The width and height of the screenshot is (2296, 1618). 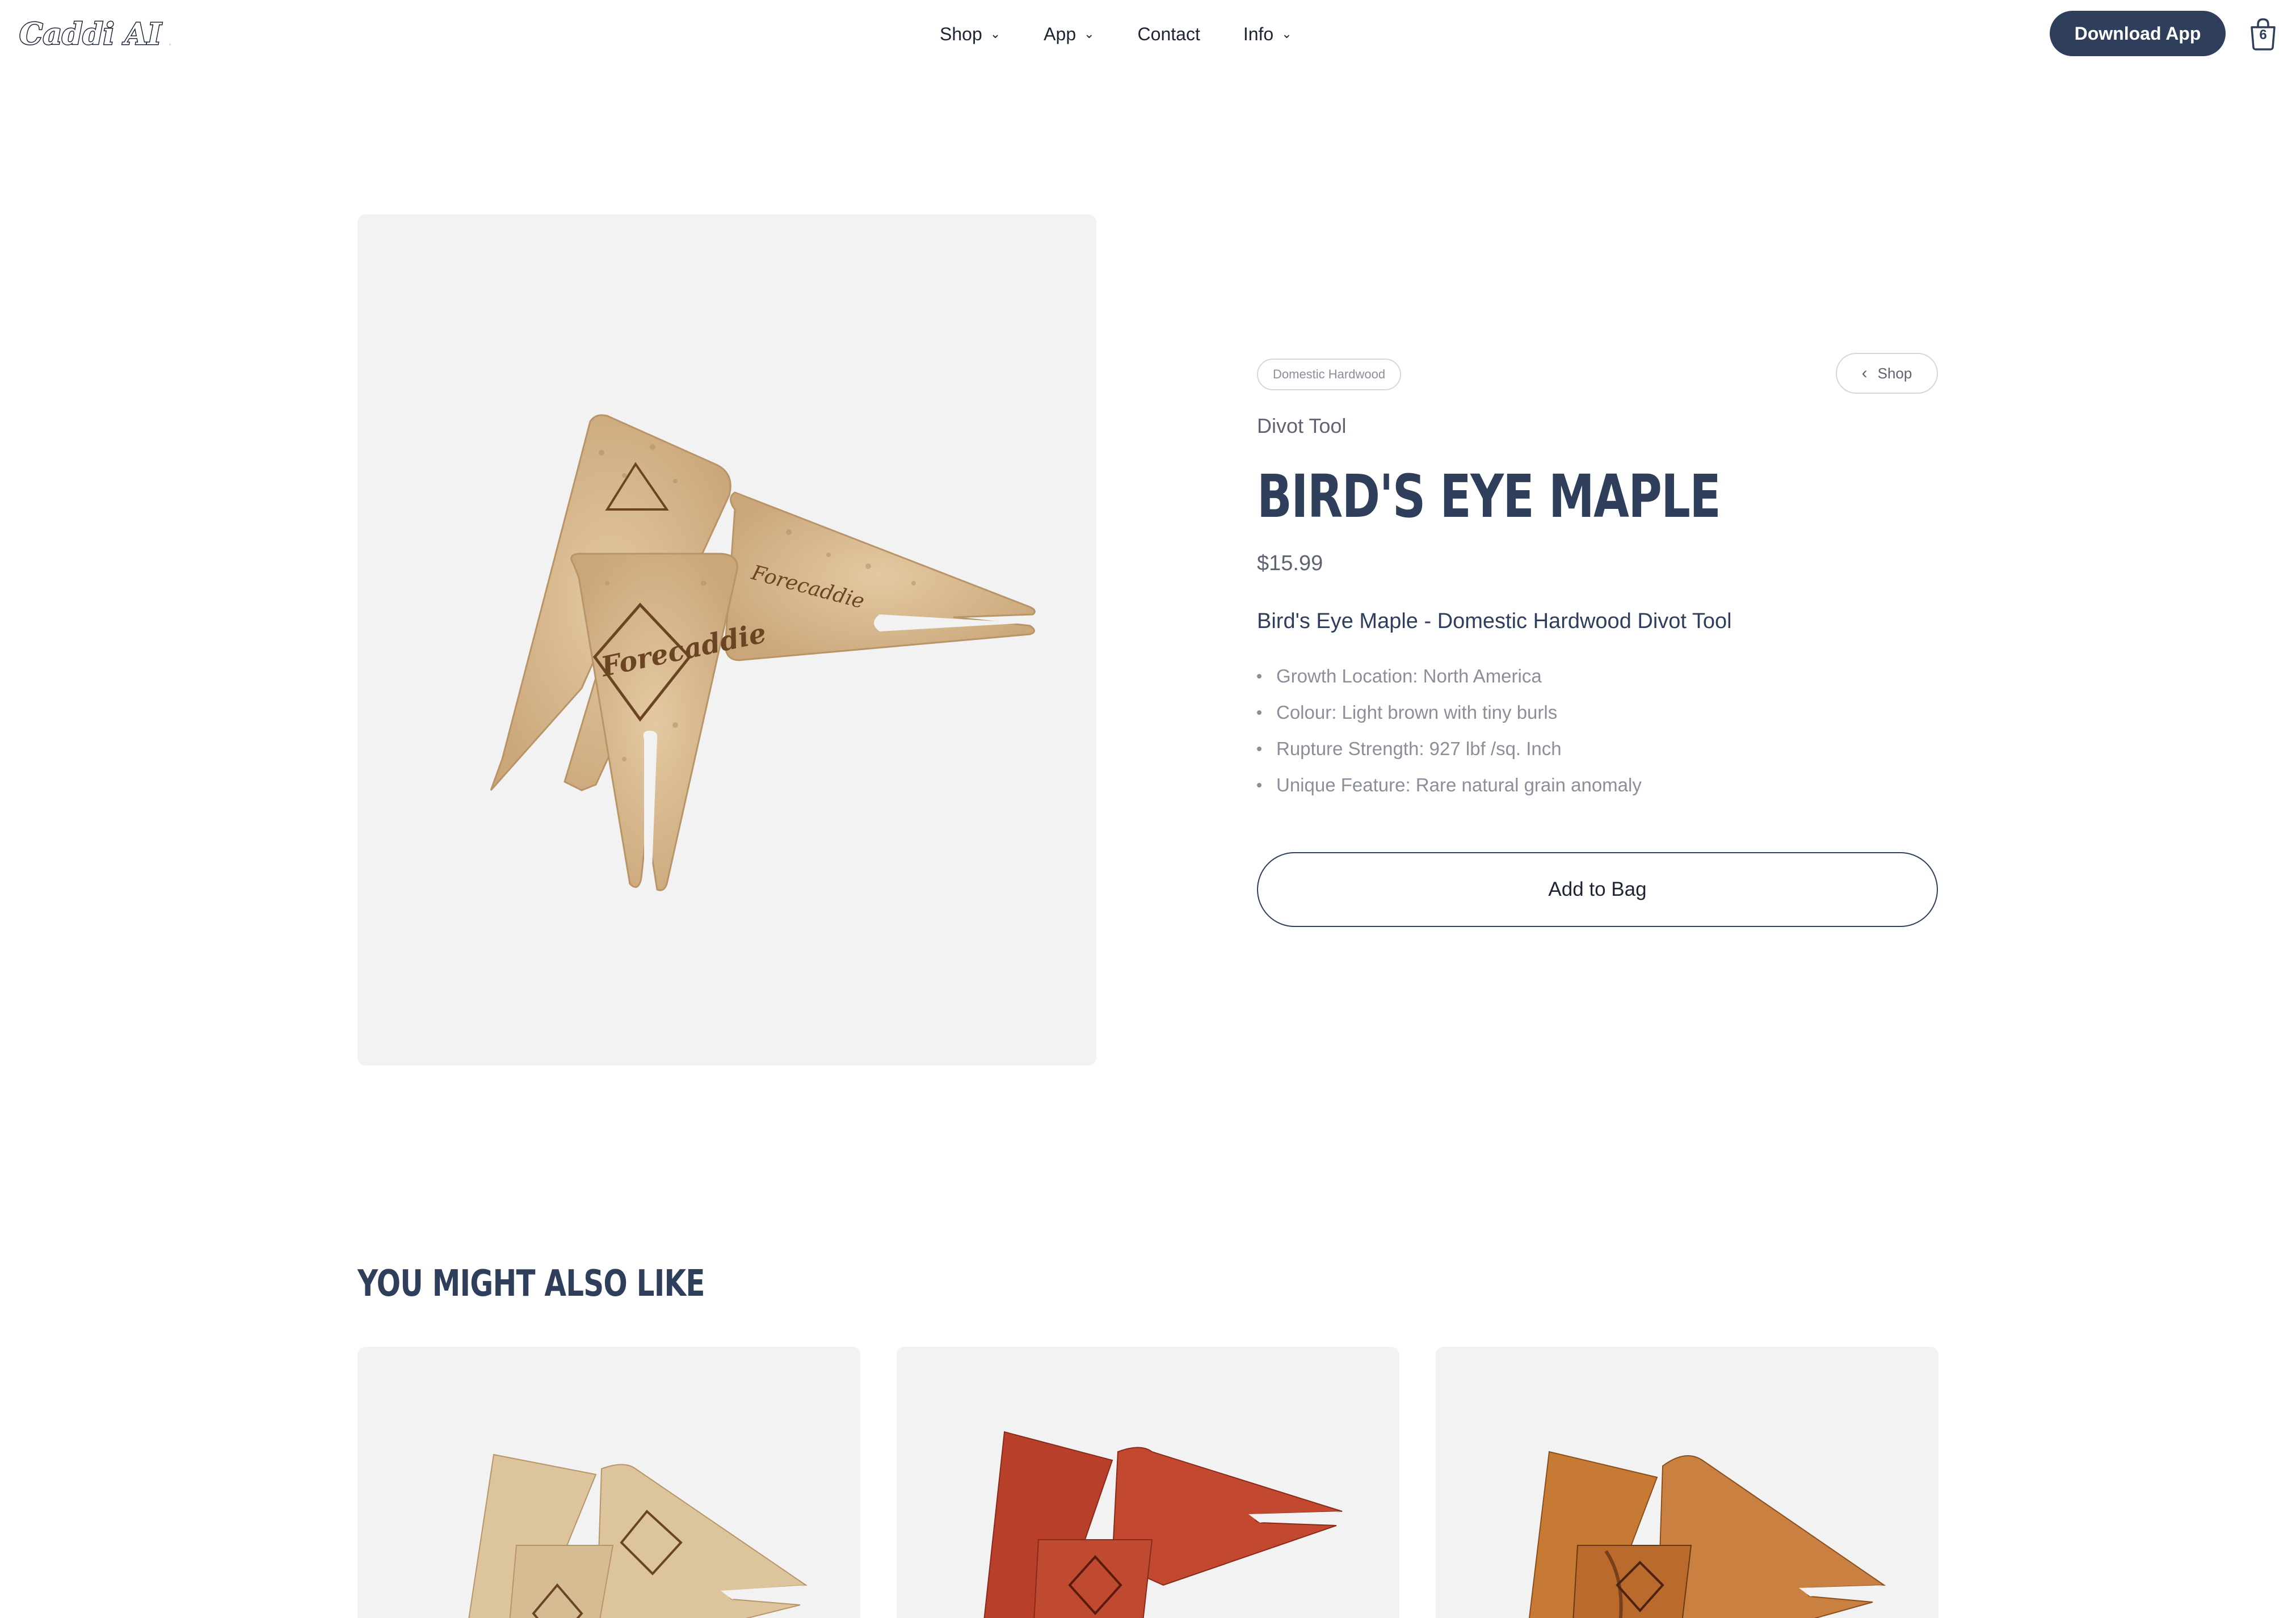 I want to click on product-title: BIRD'S EYE MAPLE, so click(x=1489, y=496).